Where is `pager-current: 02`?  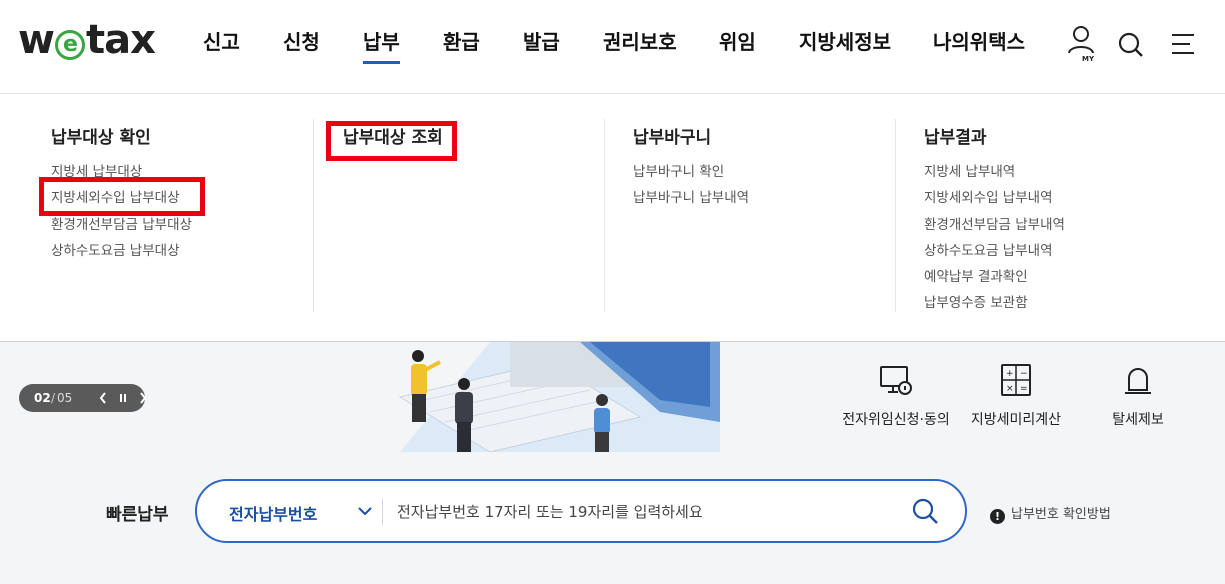 pager-current: 02 is located at coordinates (42, 398).